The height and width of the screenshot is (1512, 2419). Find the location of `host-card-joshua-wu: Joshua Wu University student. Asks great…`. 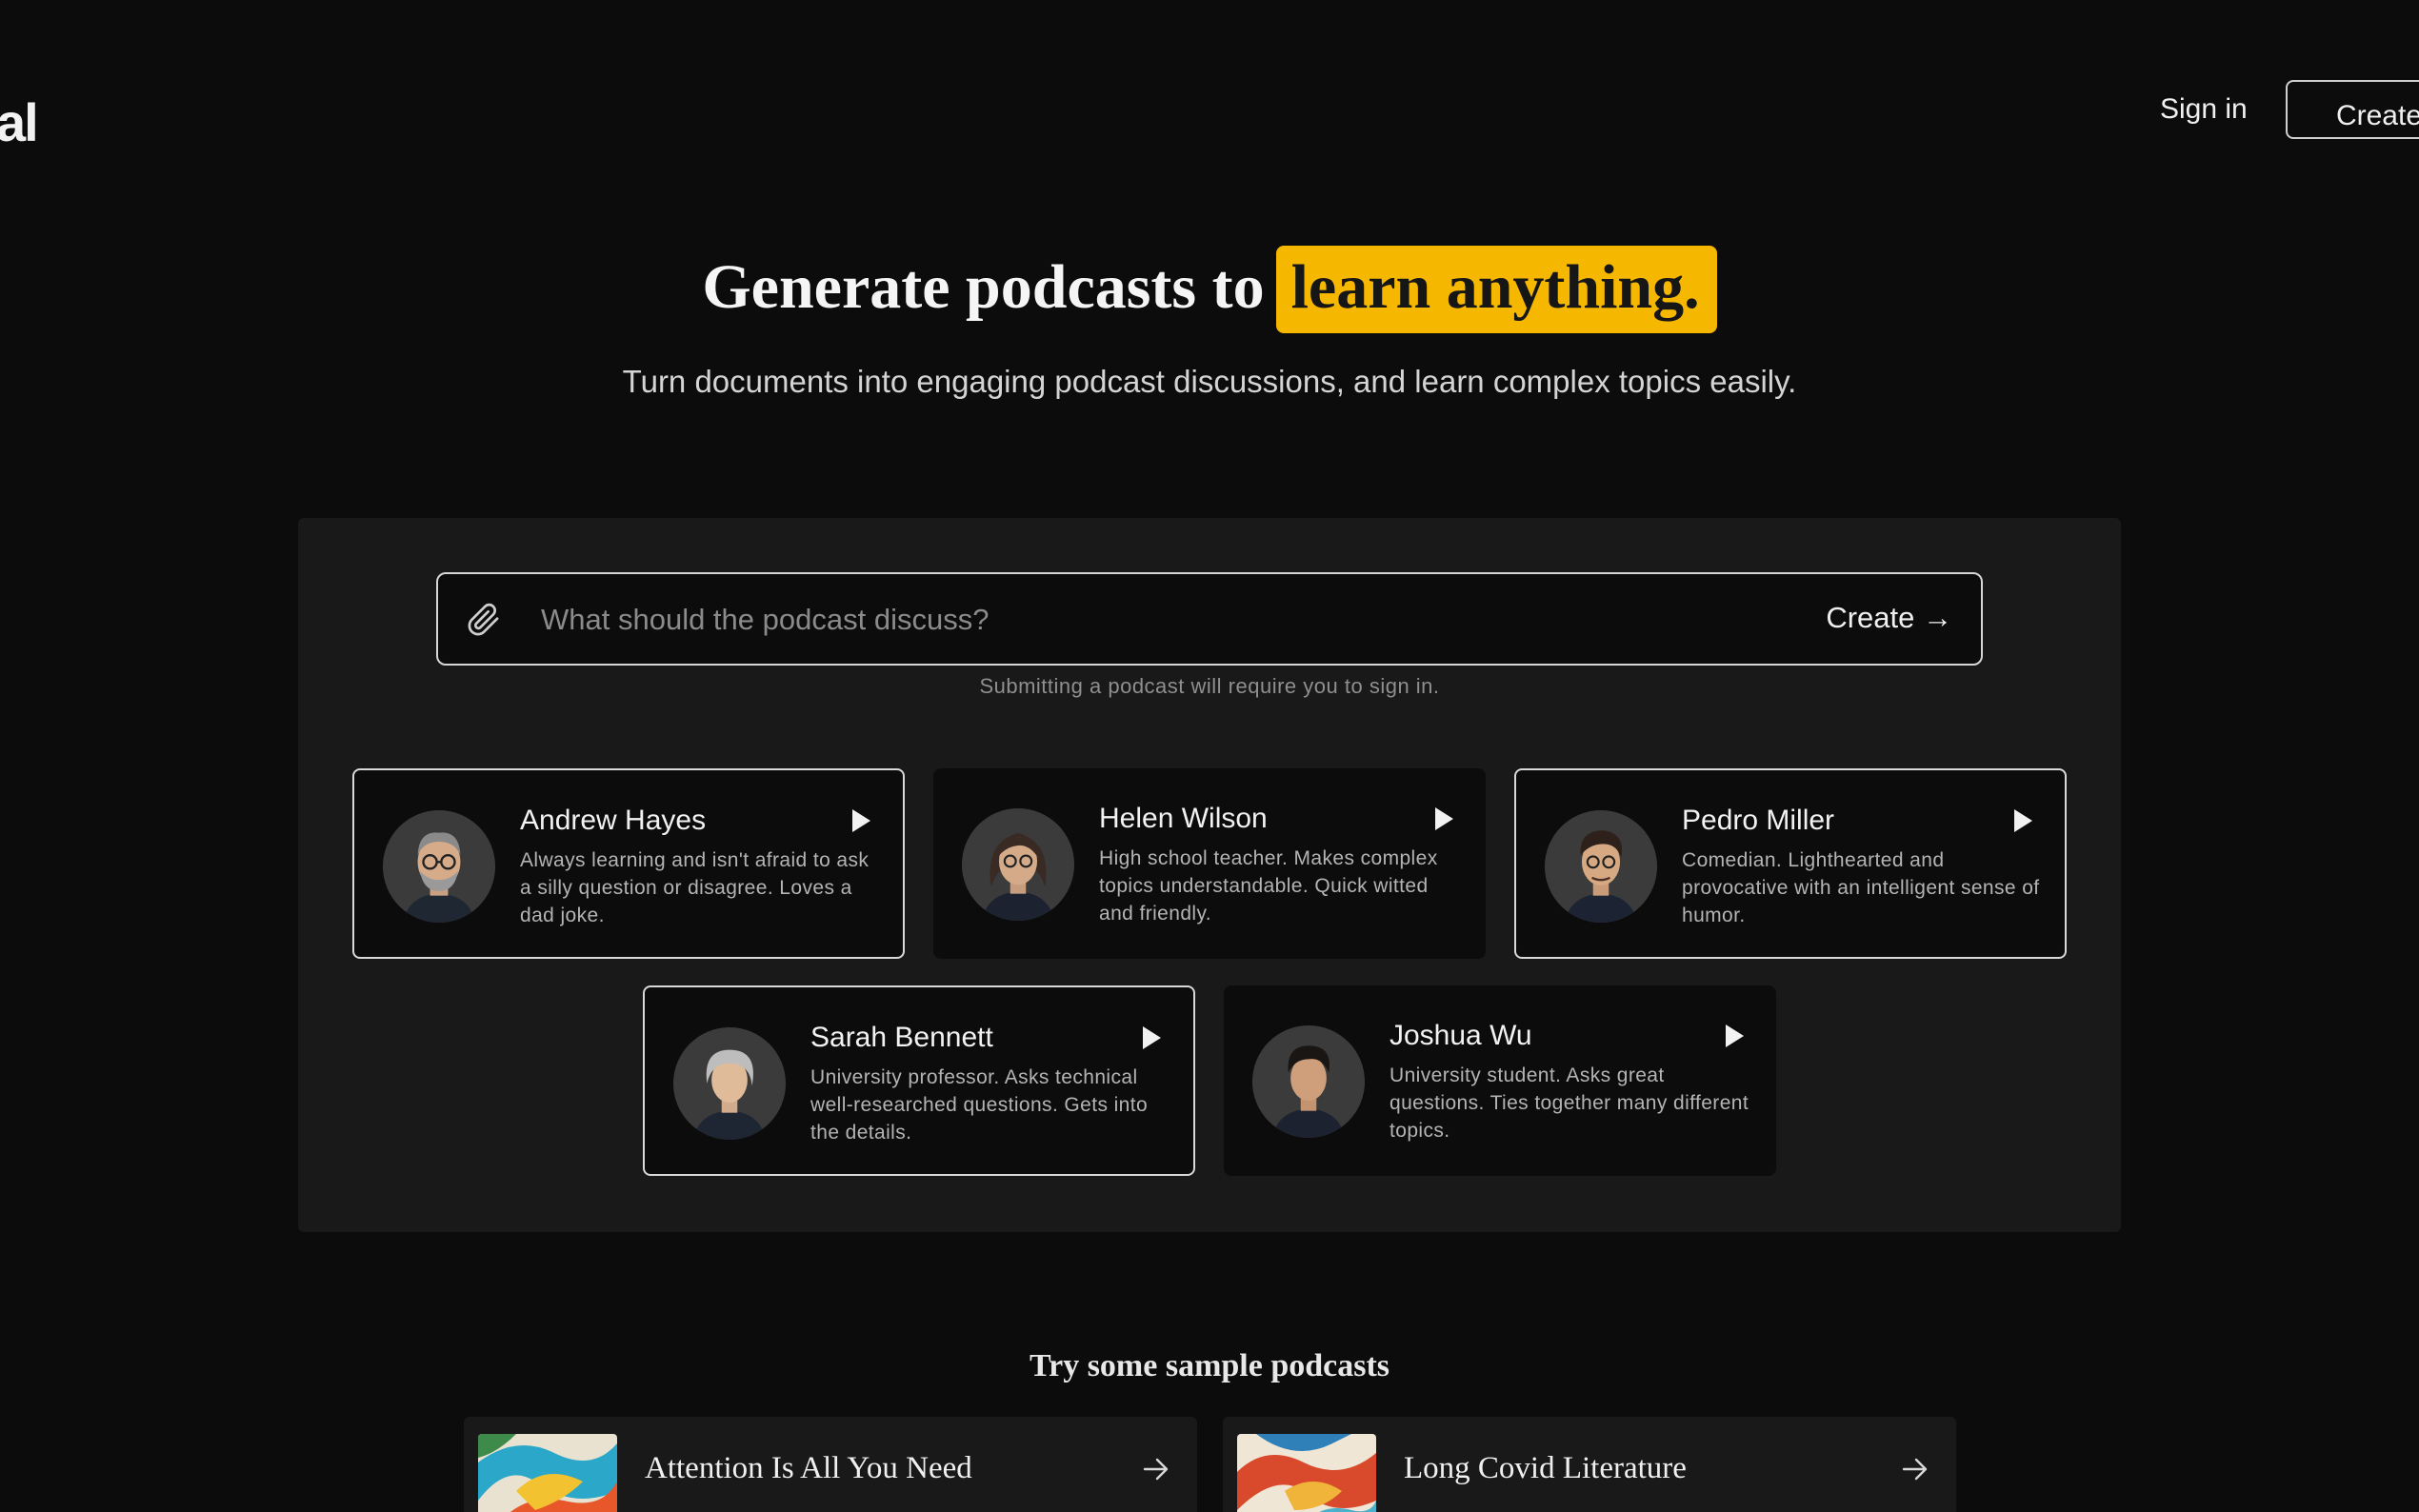

host-card-joshua-wu: Joshua Wu University student. Asks great… is located at coordinates (1500, 1080).